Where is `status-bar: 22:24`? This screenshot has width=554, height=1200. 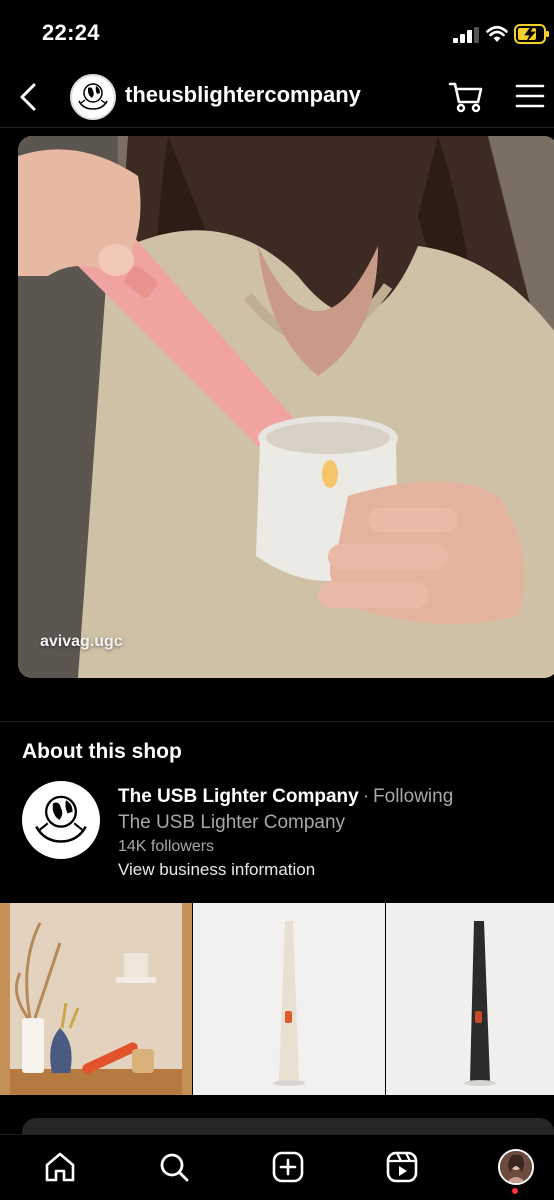 status-bar: 22:24 is located at coordinates (277, 33).